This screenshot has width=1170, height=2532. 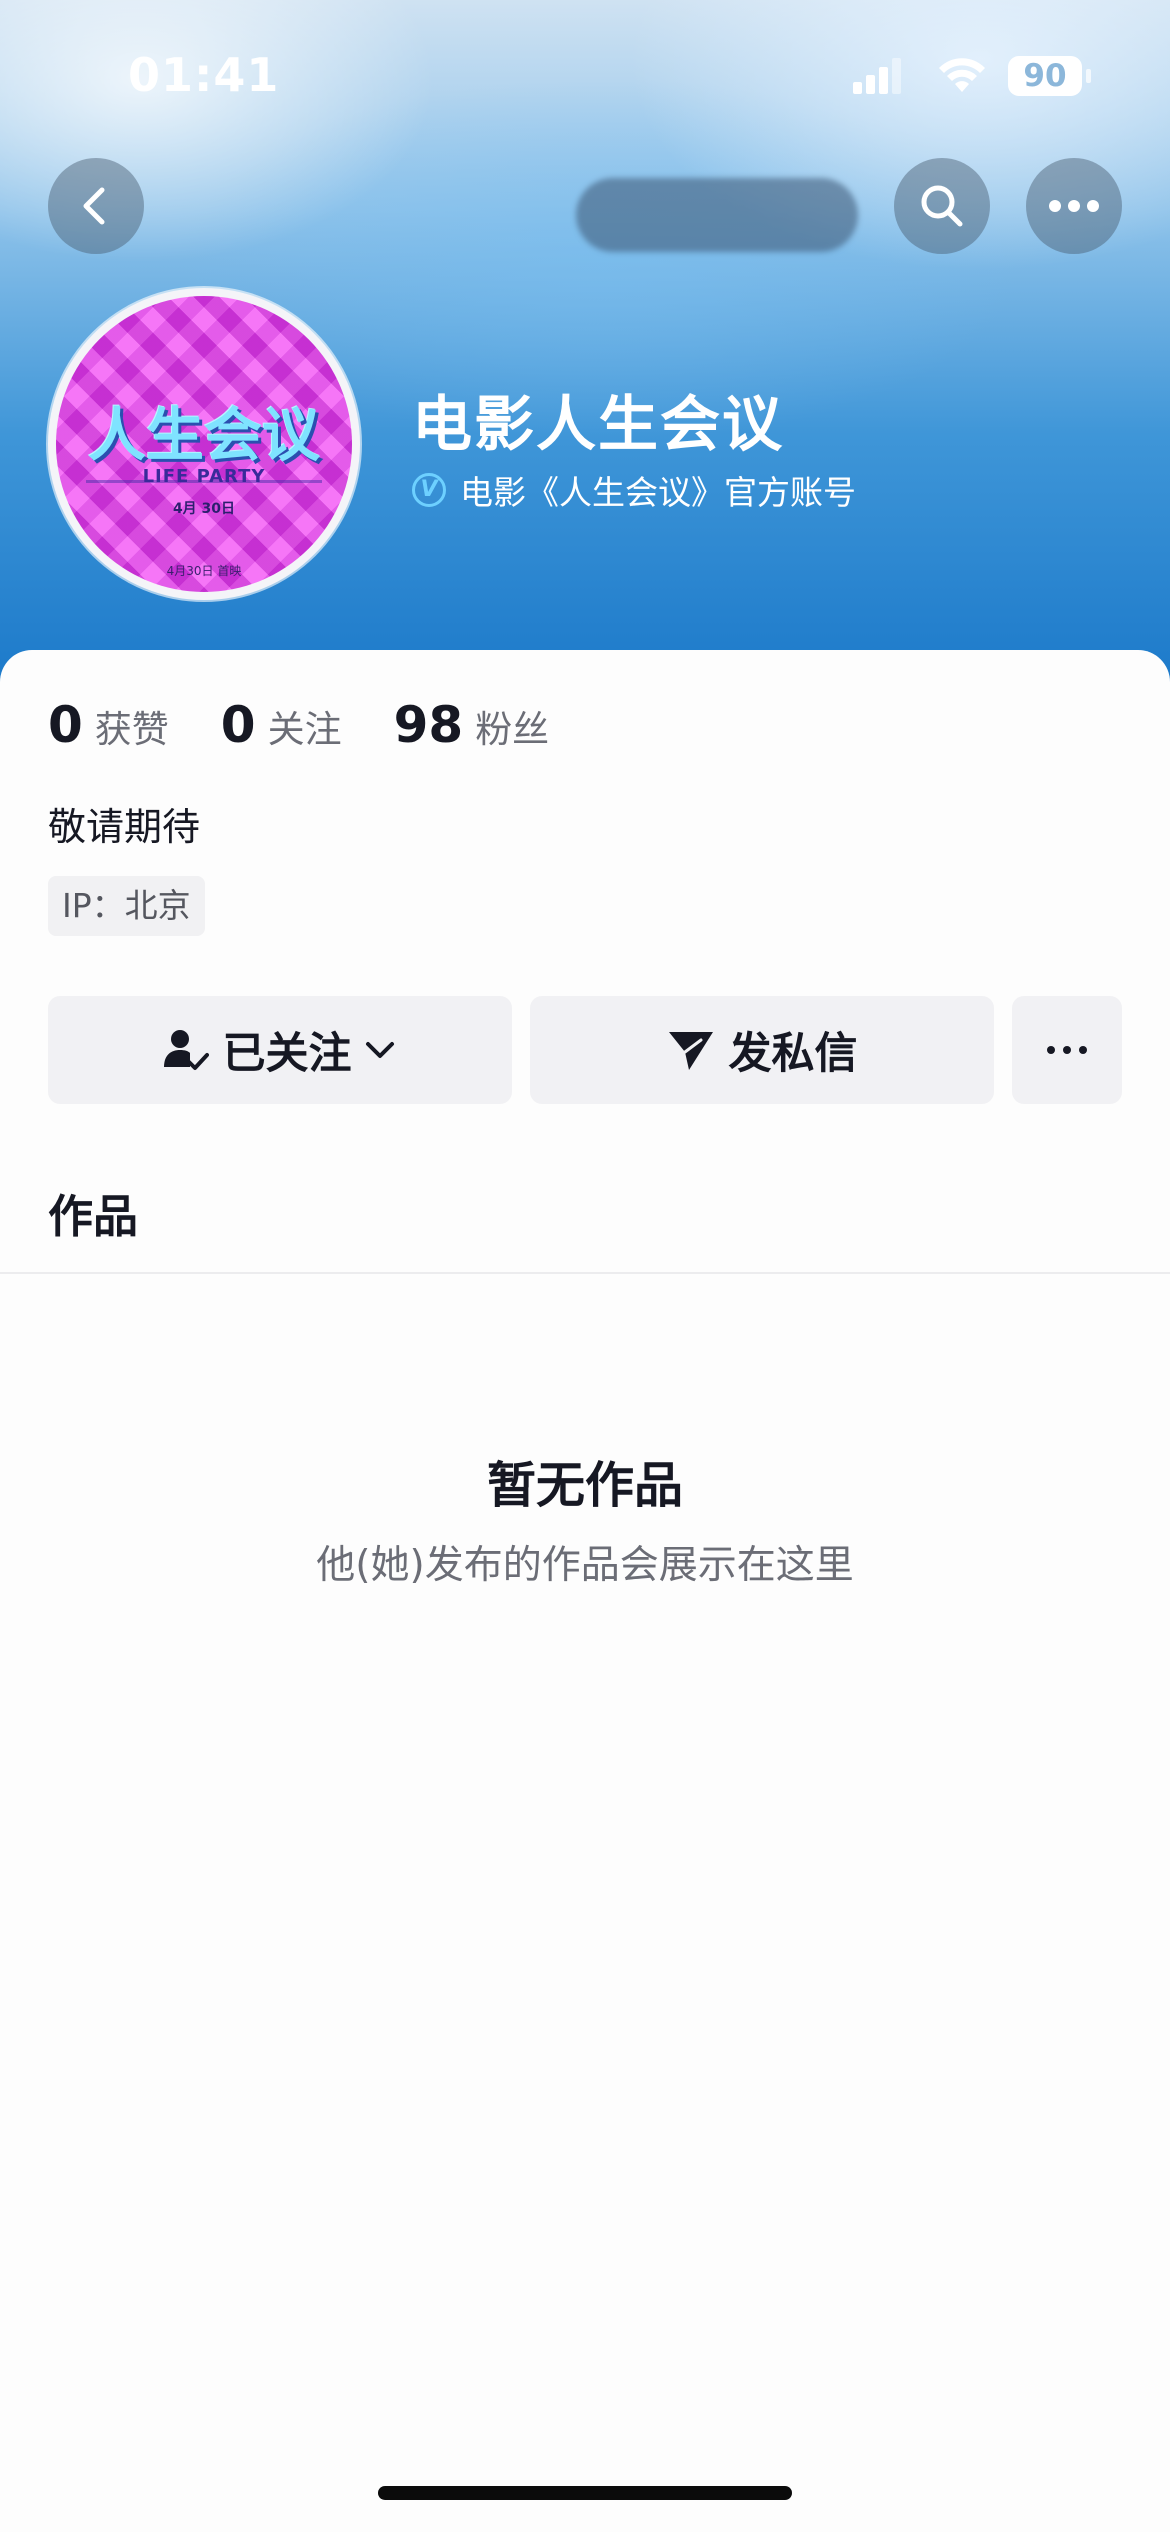 What do you see at coordinates (204, 509) in the screenshot?
I see `poster-date: 4月 30日` at bounding box center [204, 509].